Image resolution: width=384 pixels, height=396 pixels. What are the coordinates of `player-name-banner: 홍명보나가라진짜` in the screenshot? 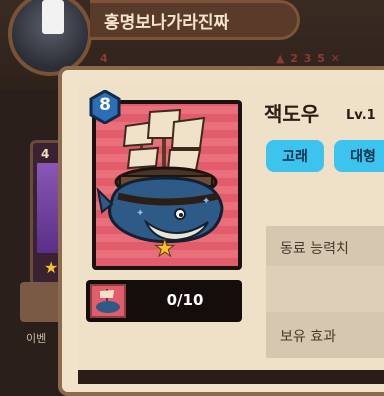 It's located at (195, 20).